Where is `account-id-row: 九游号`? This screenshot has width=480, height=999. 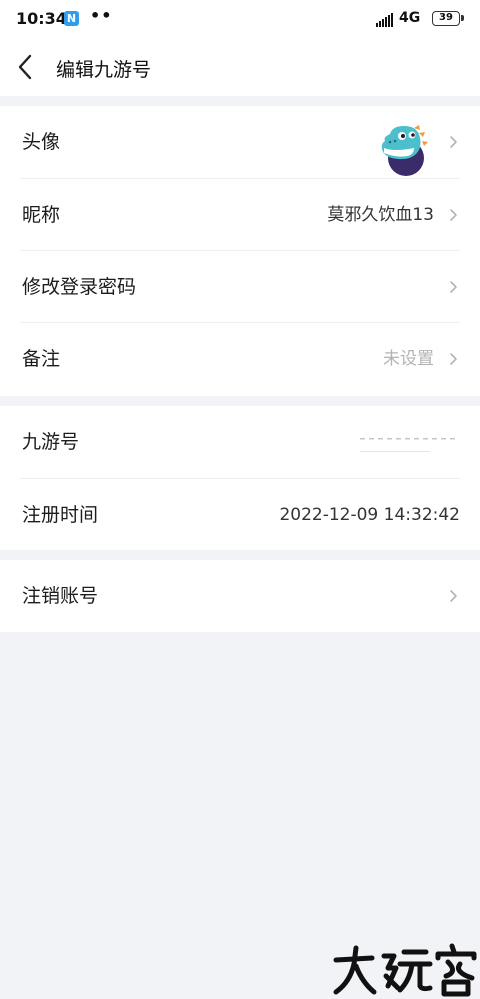 account-id-row: 九游号 is located at coordinates (240, 442).